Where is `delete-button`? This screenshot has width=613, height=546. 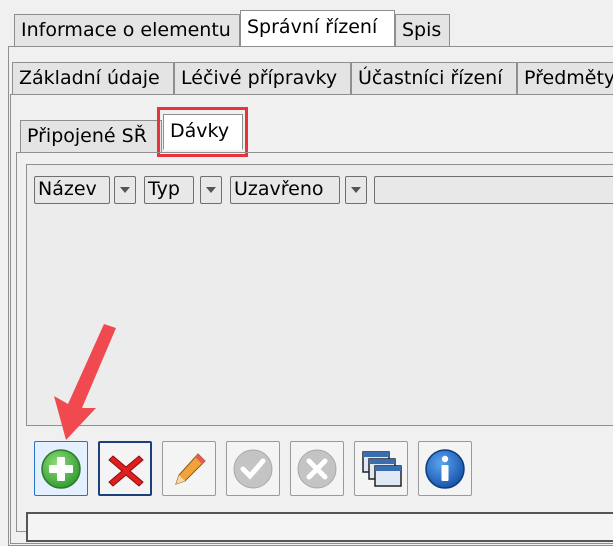 delete-button is located at coordinates (125, 468).